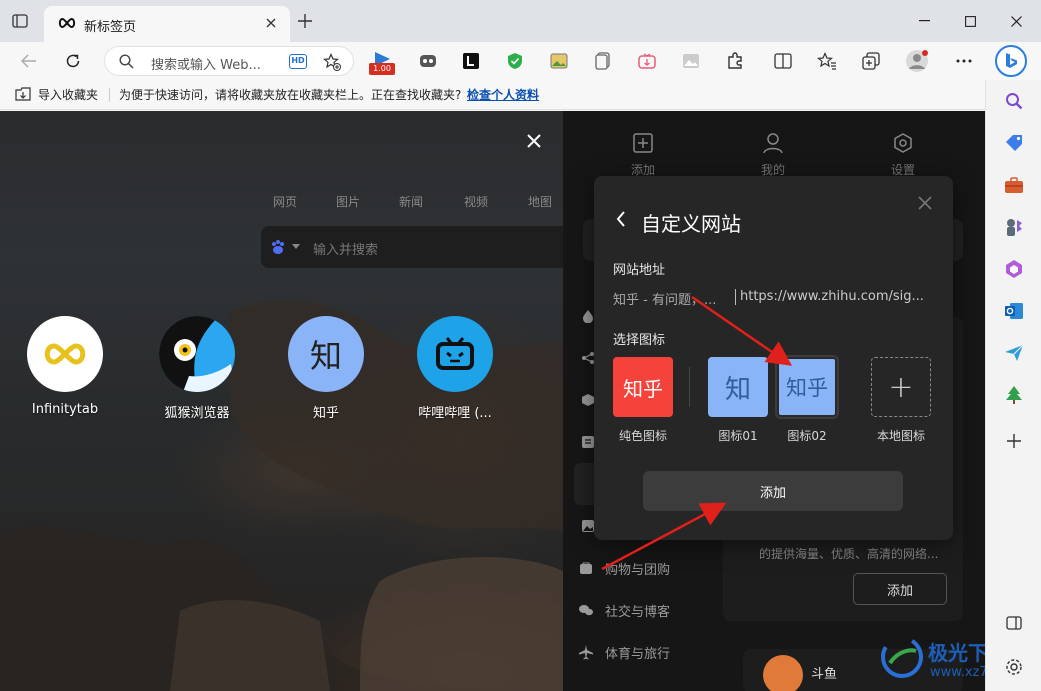  I want to click on extension-picture-icon, so click(691, 61).